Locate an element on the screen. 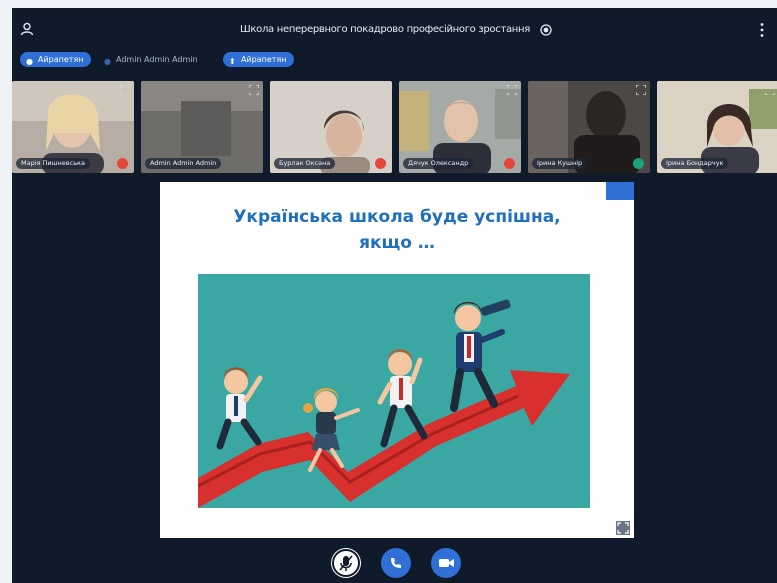 Image resolution: width=777 pixels, height=583 pixels. participant-name: Admin Admin Admin is located at coordinates (183, 163).